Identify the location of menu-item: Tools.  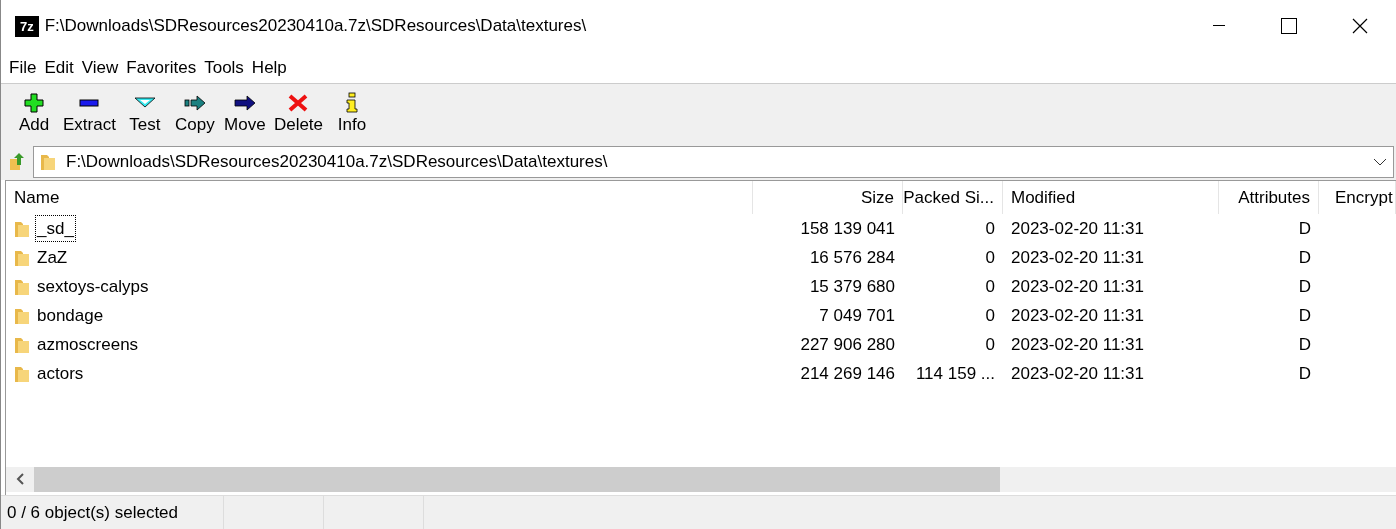
(224, 67).